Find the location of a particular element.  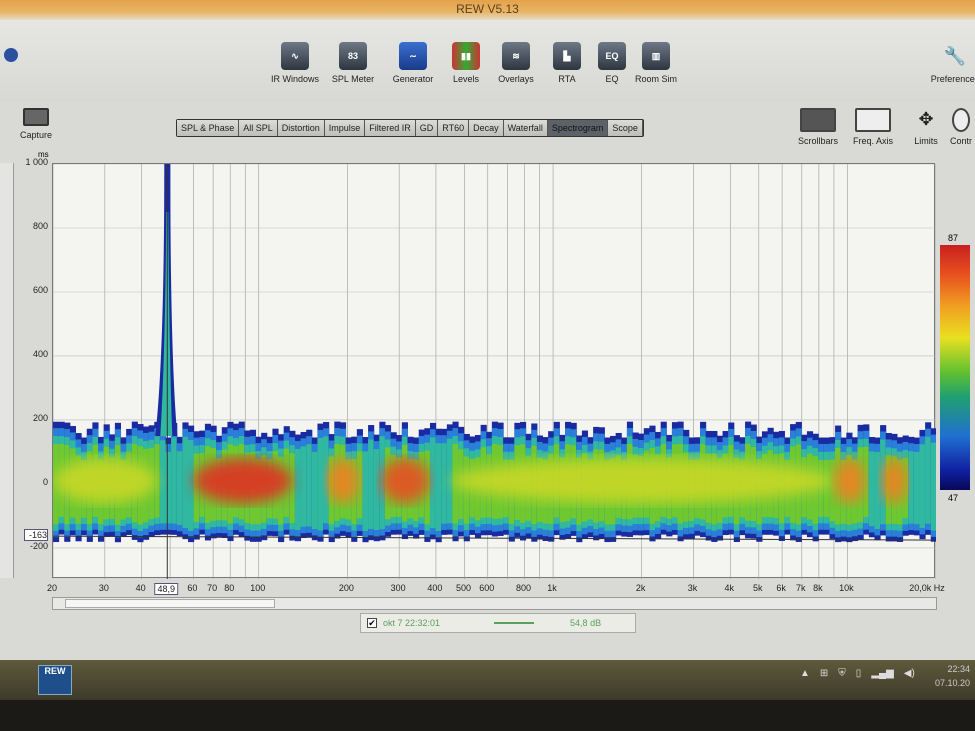

generator-button: ∼ Generator is located at coordinates (413, 63).